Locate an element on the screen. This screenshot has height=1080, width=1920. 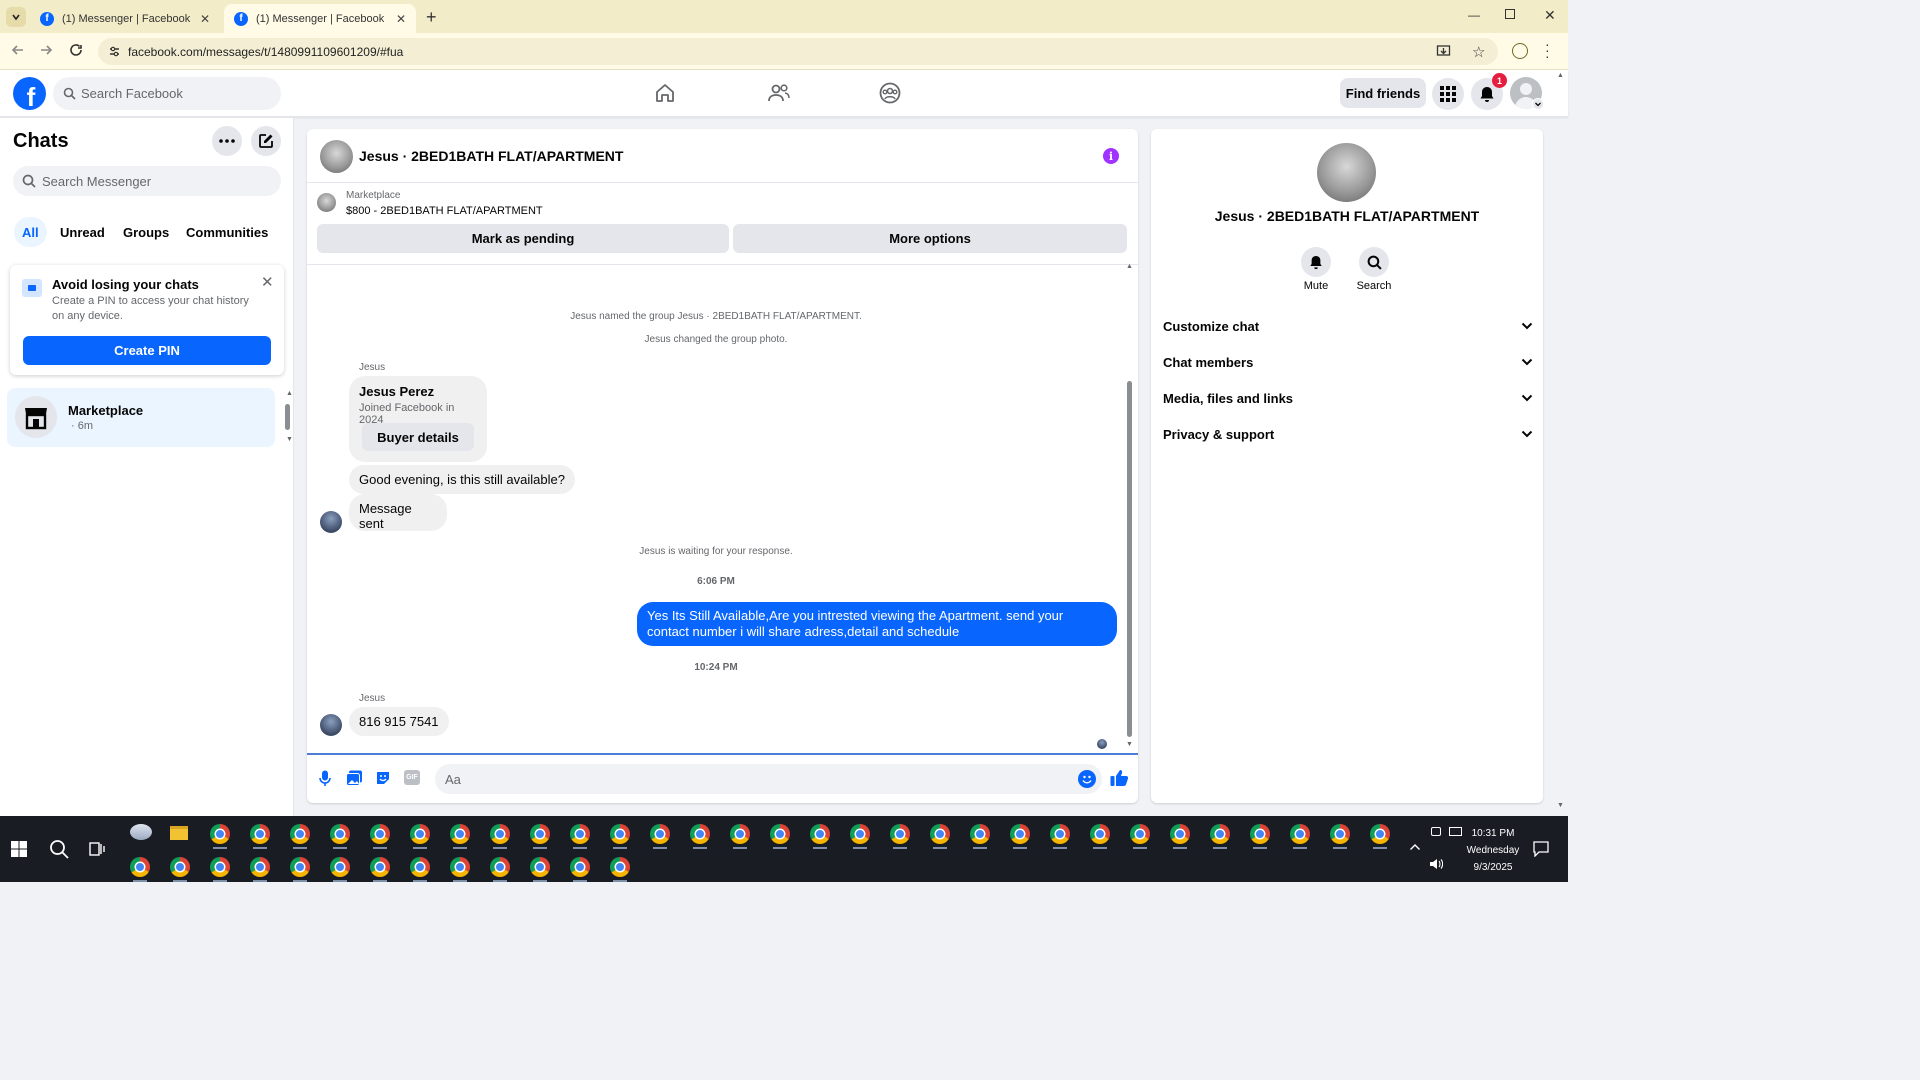
find-friends-button: Find friends is located at coordinates (1383, 93).